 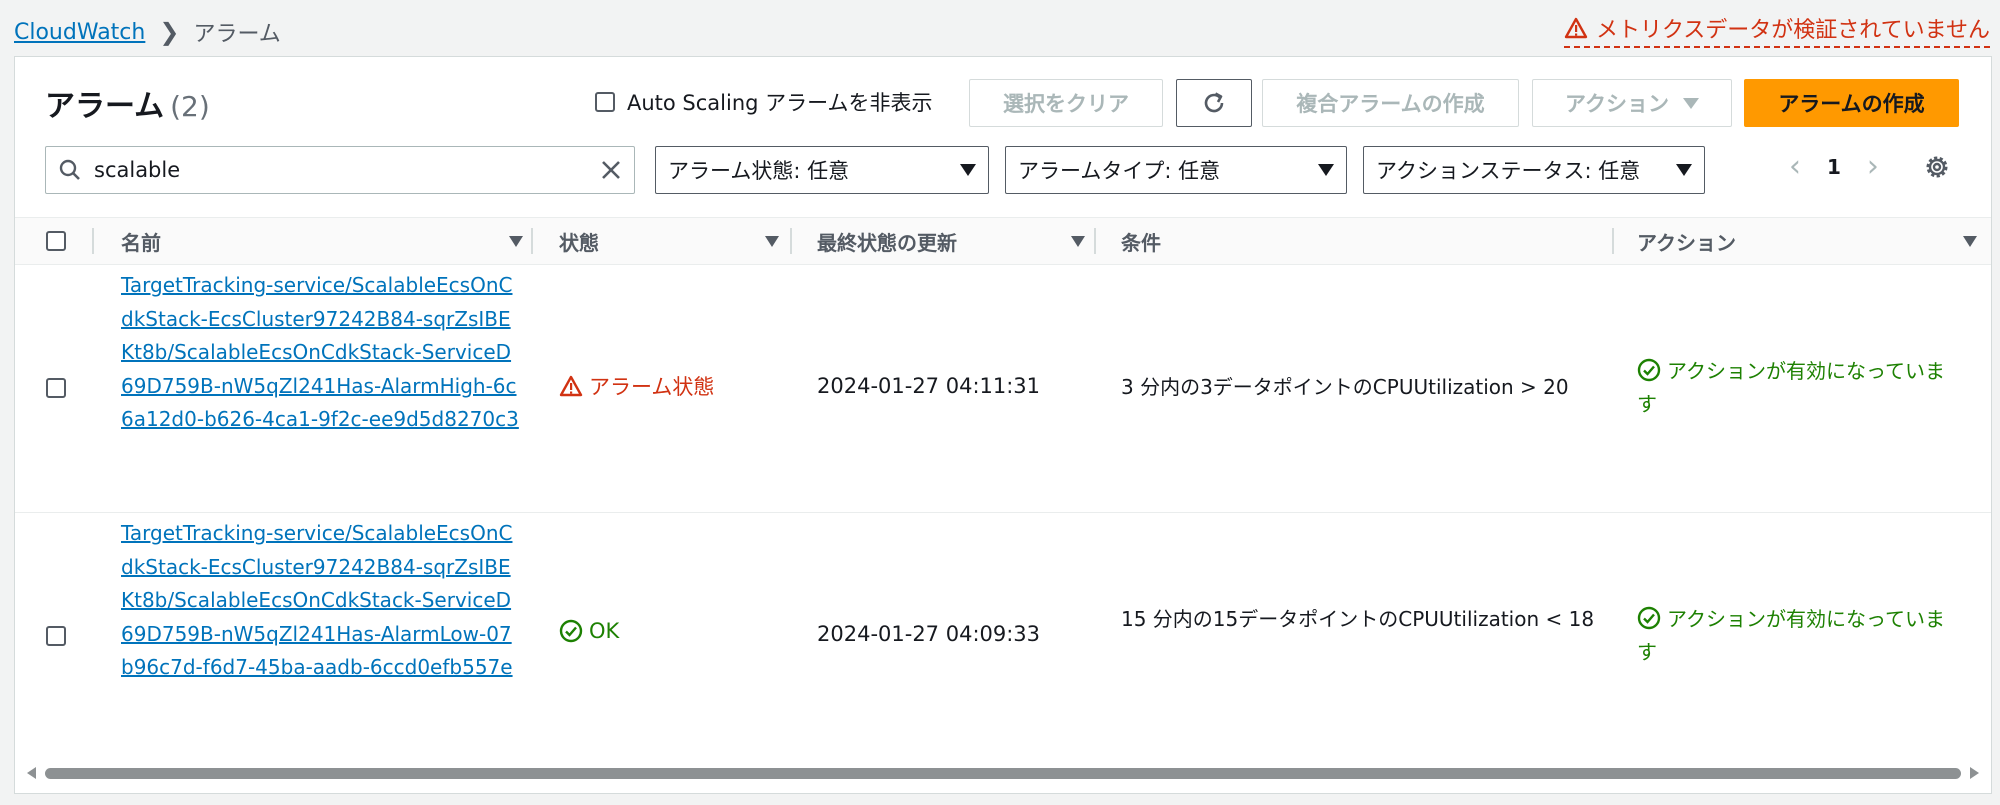 I want to click on column-header-name: 名前, so click(x=326, y=241).